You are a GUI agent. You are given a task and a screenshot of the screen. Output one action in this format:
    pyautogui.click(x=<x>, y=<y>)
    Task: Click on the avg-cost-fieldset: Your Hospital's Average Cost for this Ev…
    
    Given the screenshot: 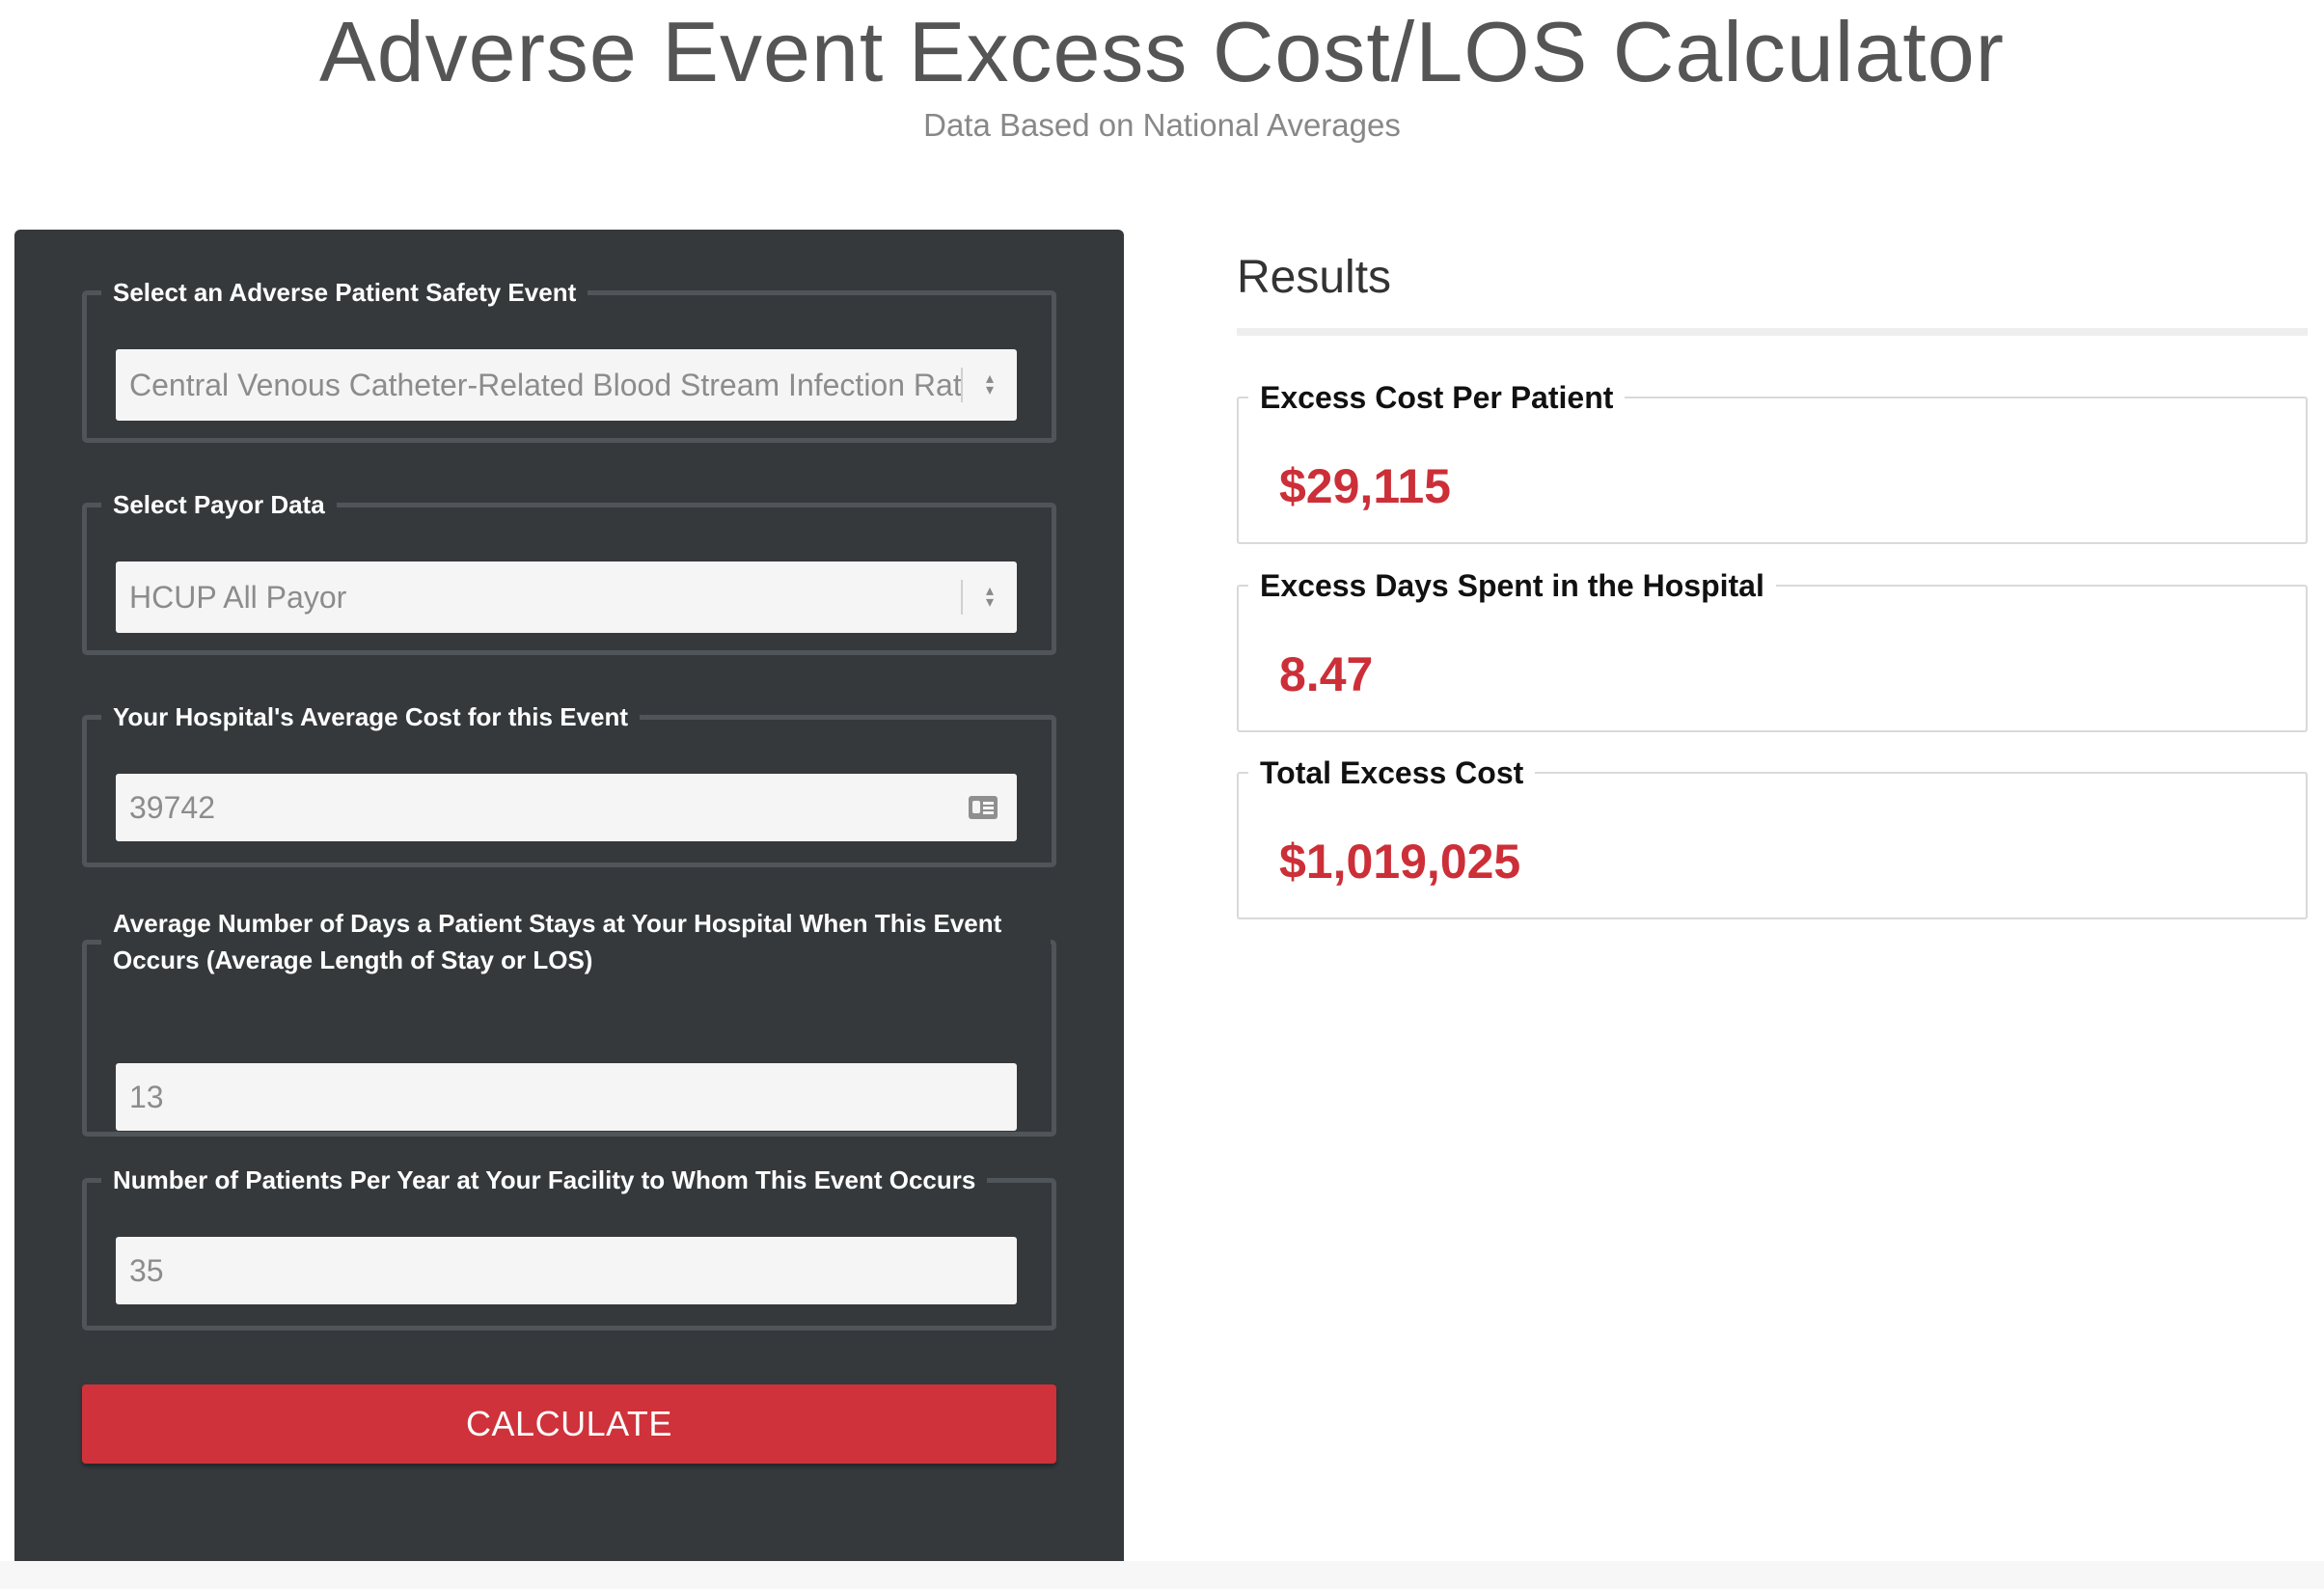 What is the action you would take?
    pyautogui.click(x=569, y=783)
    